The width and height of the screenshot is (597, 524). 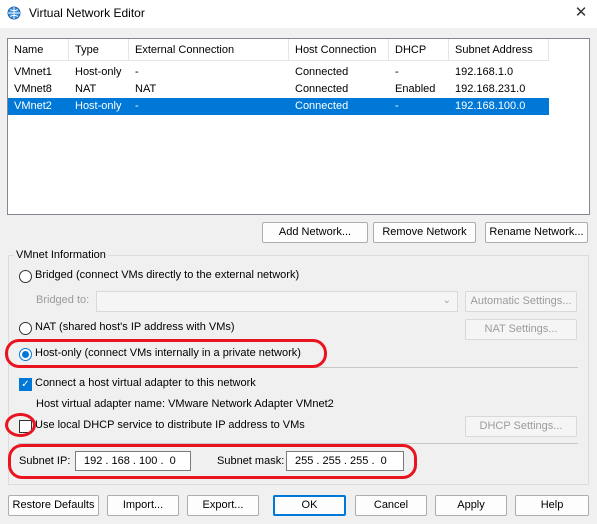 I want to click on subnet-mask-field: 255 . 255 . 255 . 0, so click(x=345, y=461).